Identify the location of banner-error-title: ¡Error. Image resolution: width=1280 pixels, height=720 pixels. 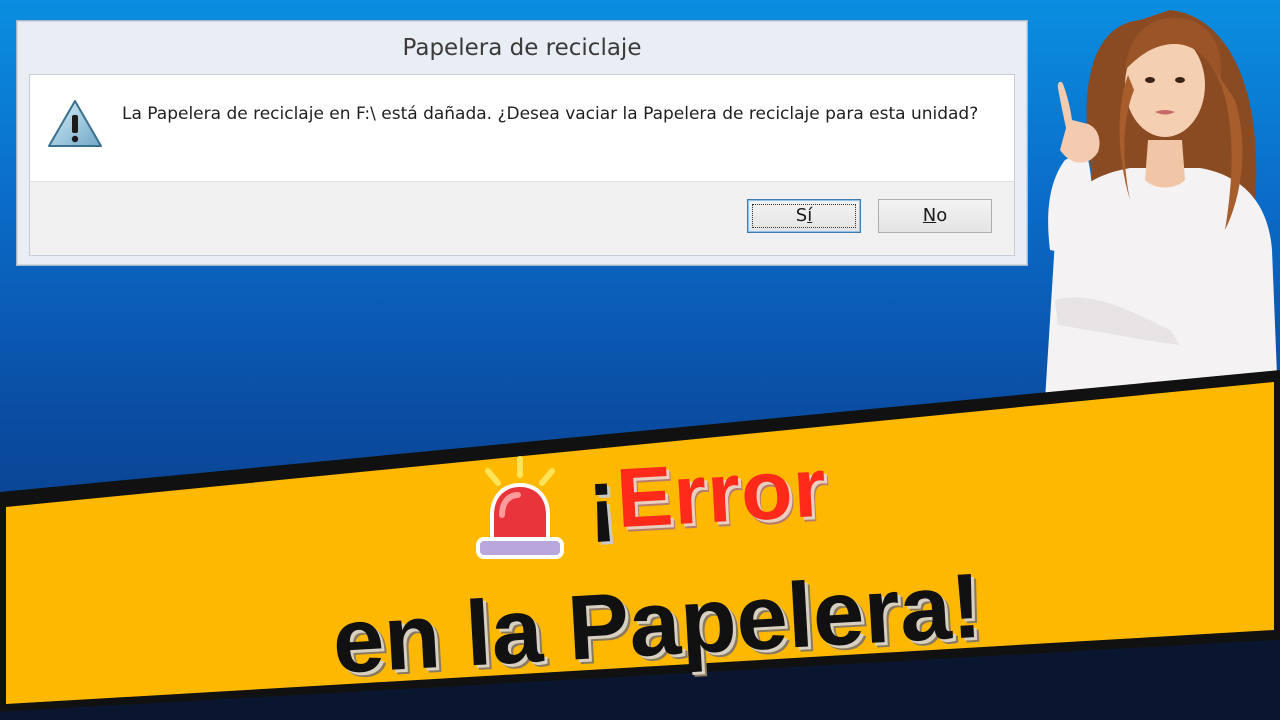
(707, 494).